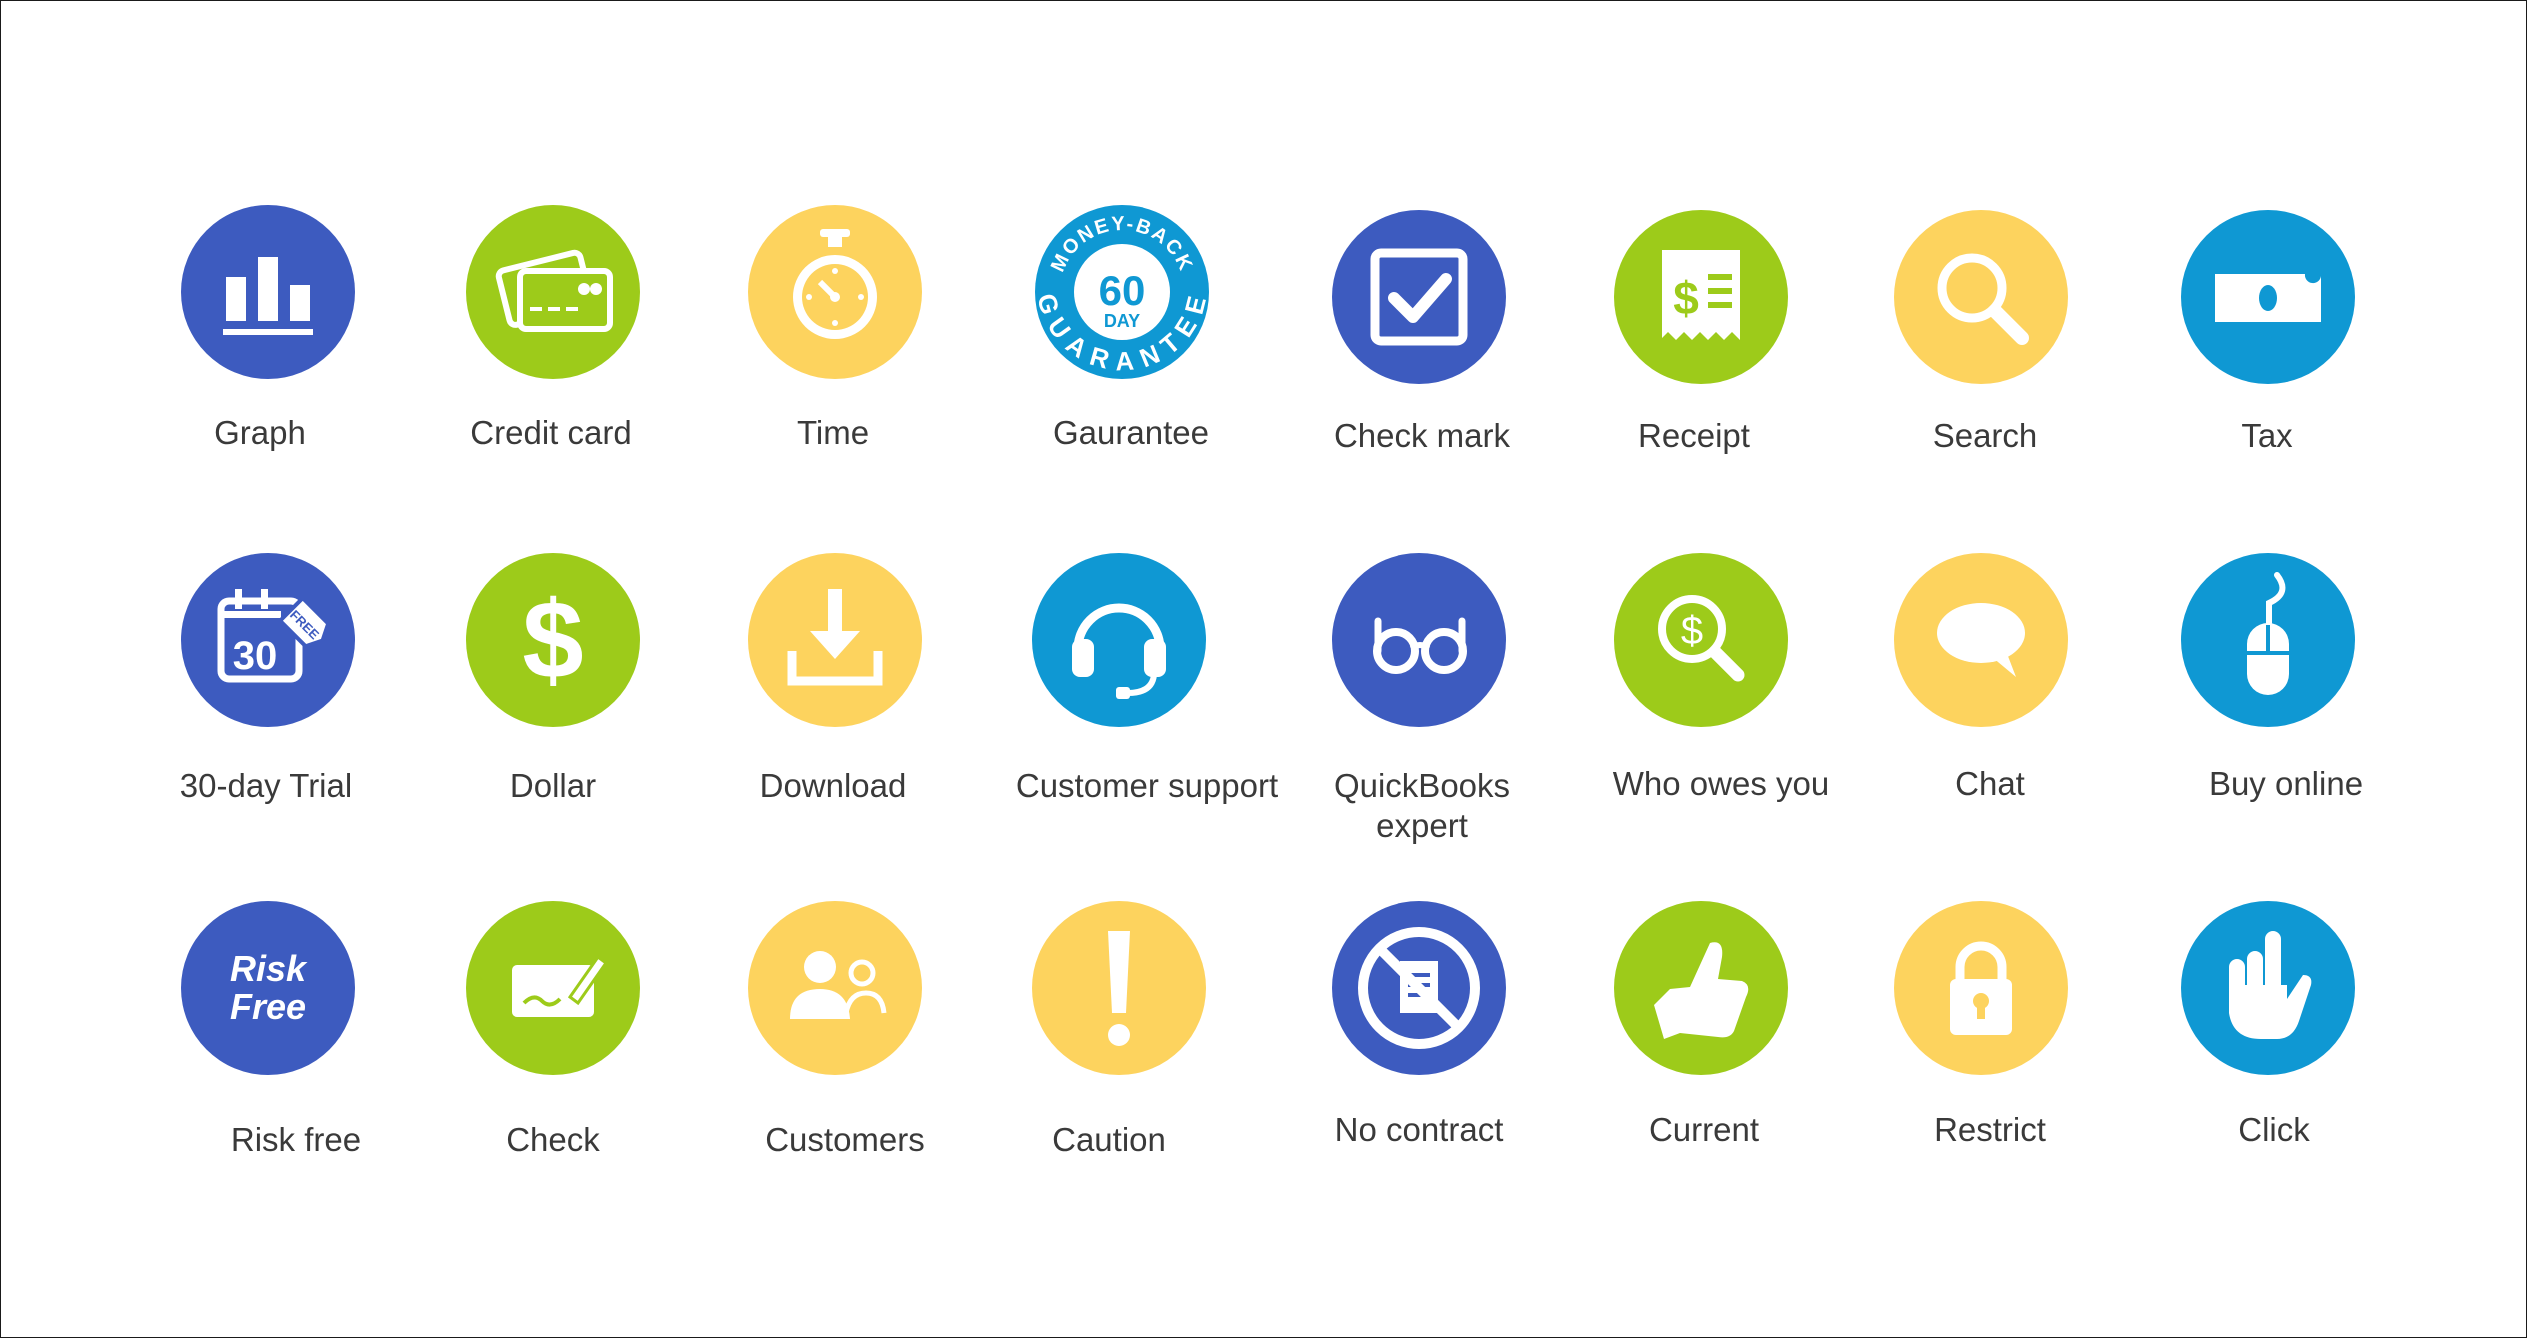  I want to click on receipt-icon: $, so click(1701, 297).